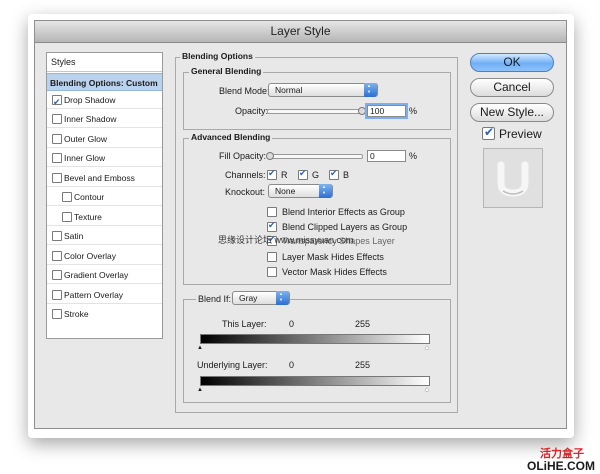  What do you see at coordinates (104, 314) in the screenshot?
I see `style-item-stroke: Stroke` at bounding box center [104, 314].